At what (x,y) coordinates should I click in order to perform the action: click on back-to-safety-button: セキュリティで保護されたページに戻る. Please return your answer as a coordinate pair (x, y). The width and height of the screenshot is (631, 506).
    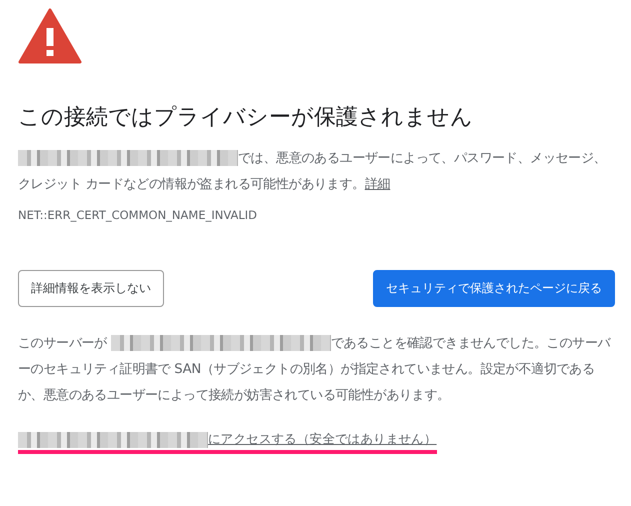
    Looking at the image, I should click on (494, 288).